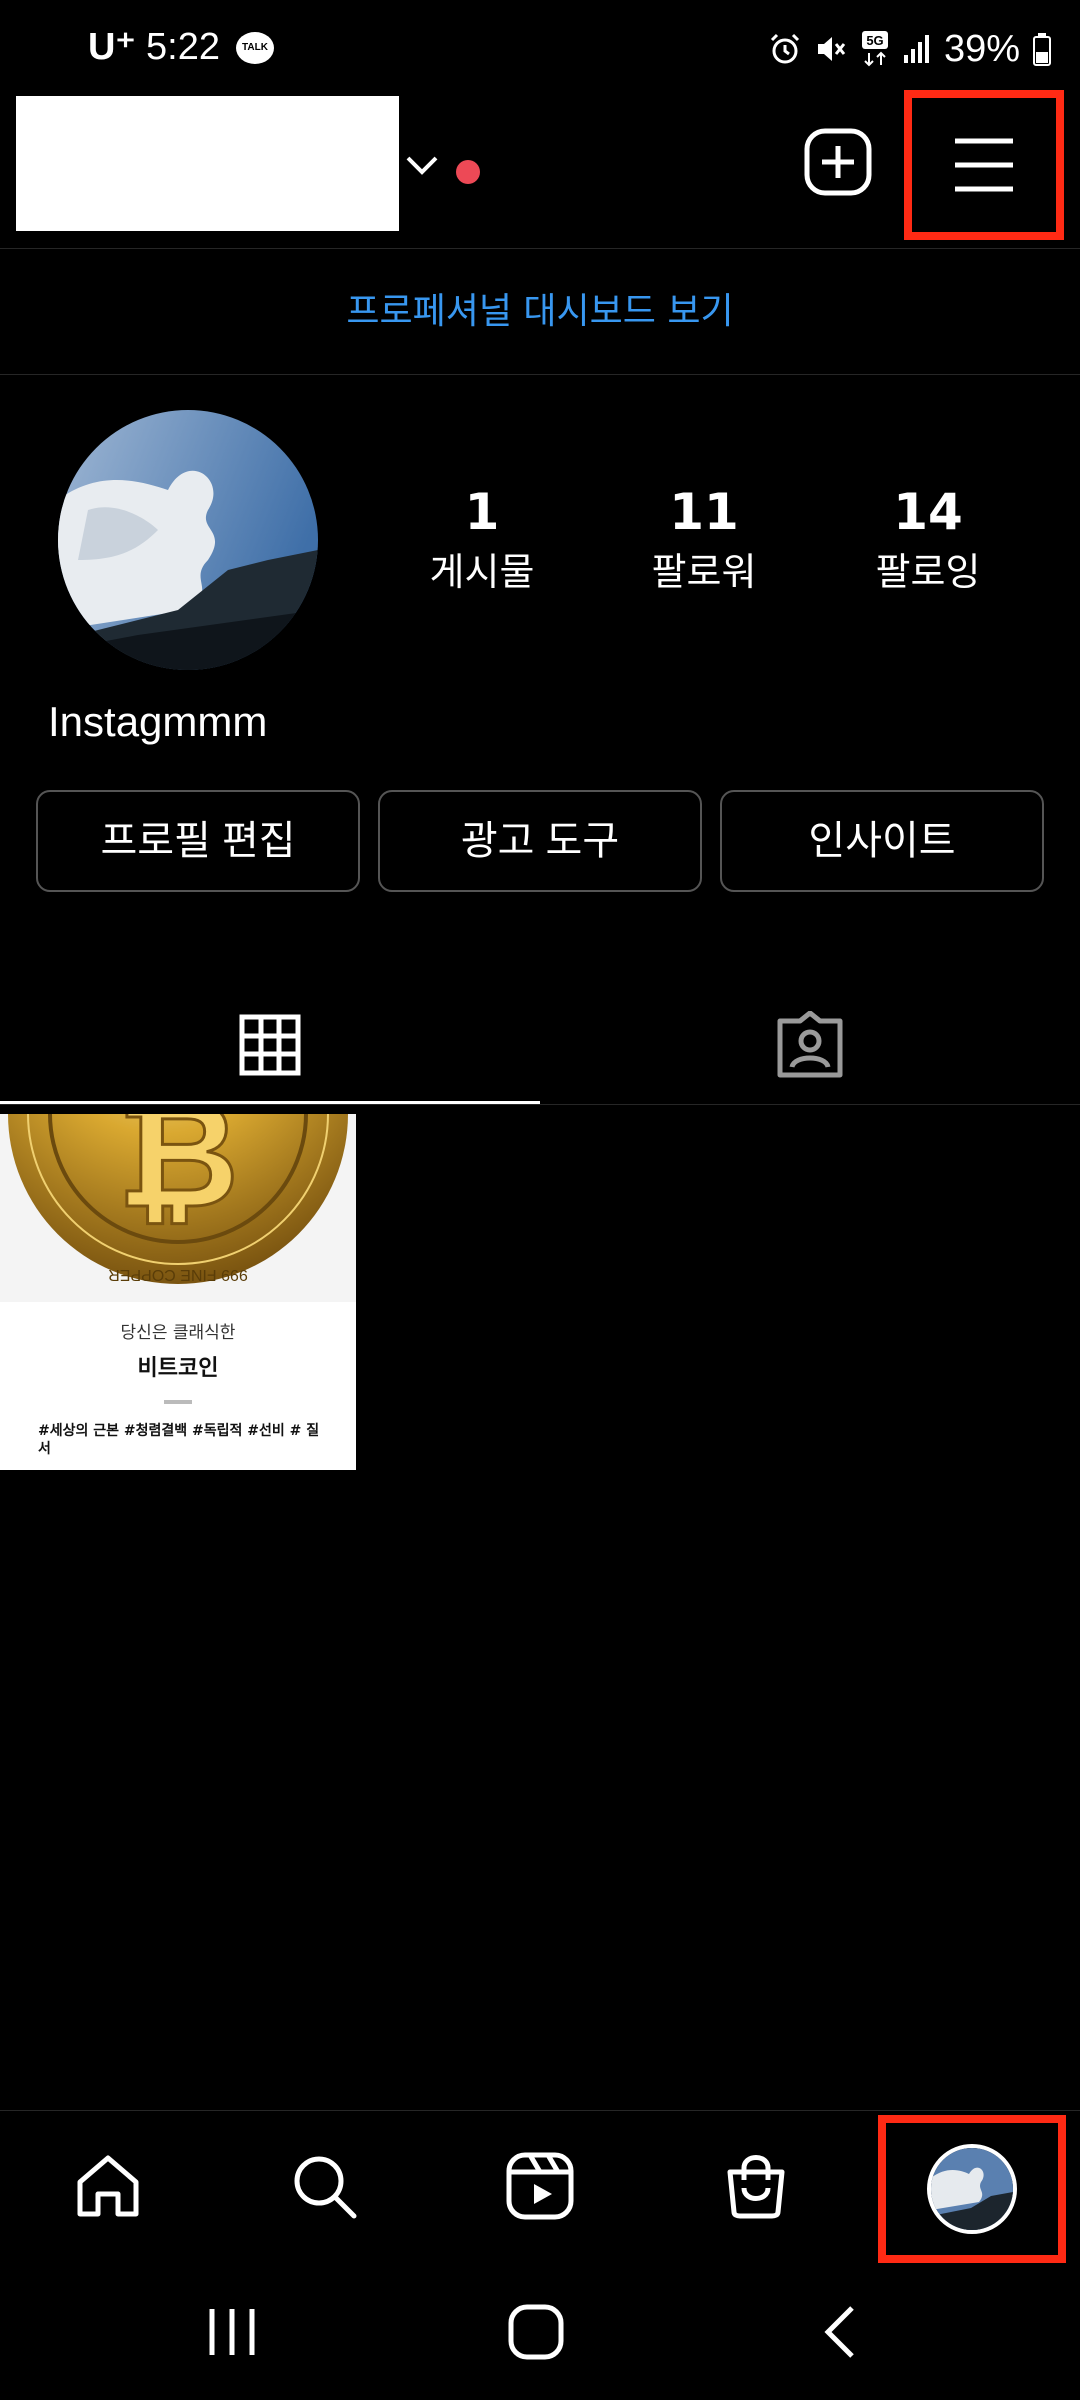 The image size is (1080, 2400). What do you see at coordinates (255, 48) in the screenshot?
I see `talk-notification-icon: TALK` at bounding box center [255, 48].